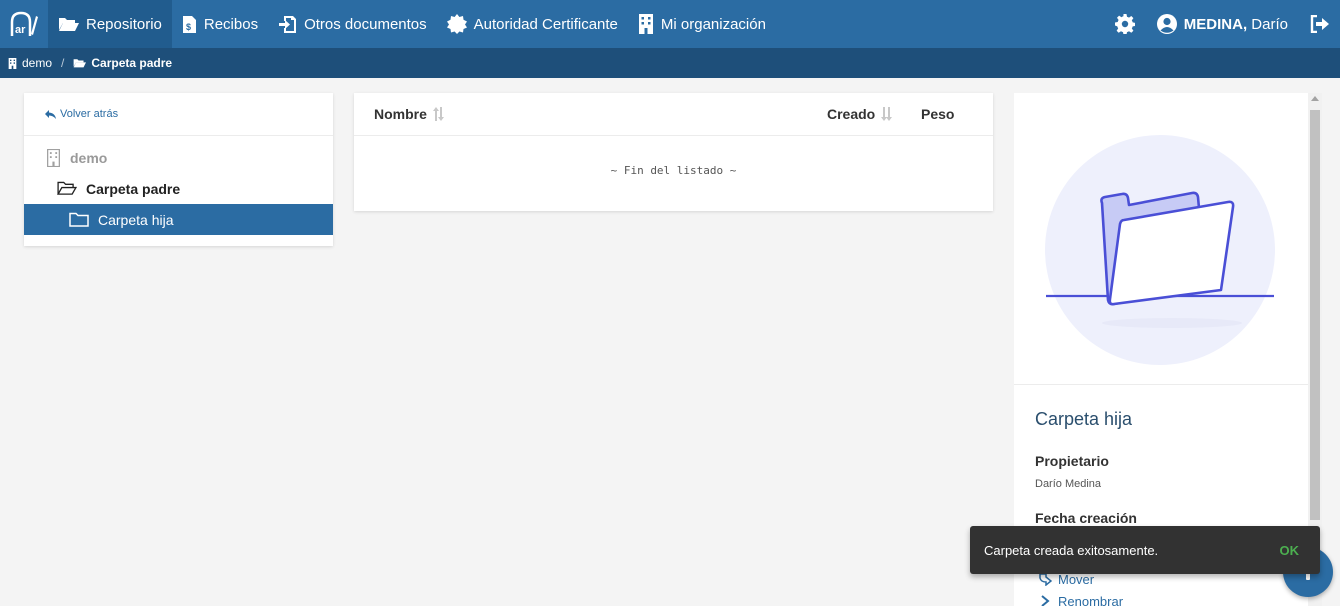  Describe the element at coordinates (545, 24) in the screenshot. I see `nav-label: Autoridad Certificante` at that location.